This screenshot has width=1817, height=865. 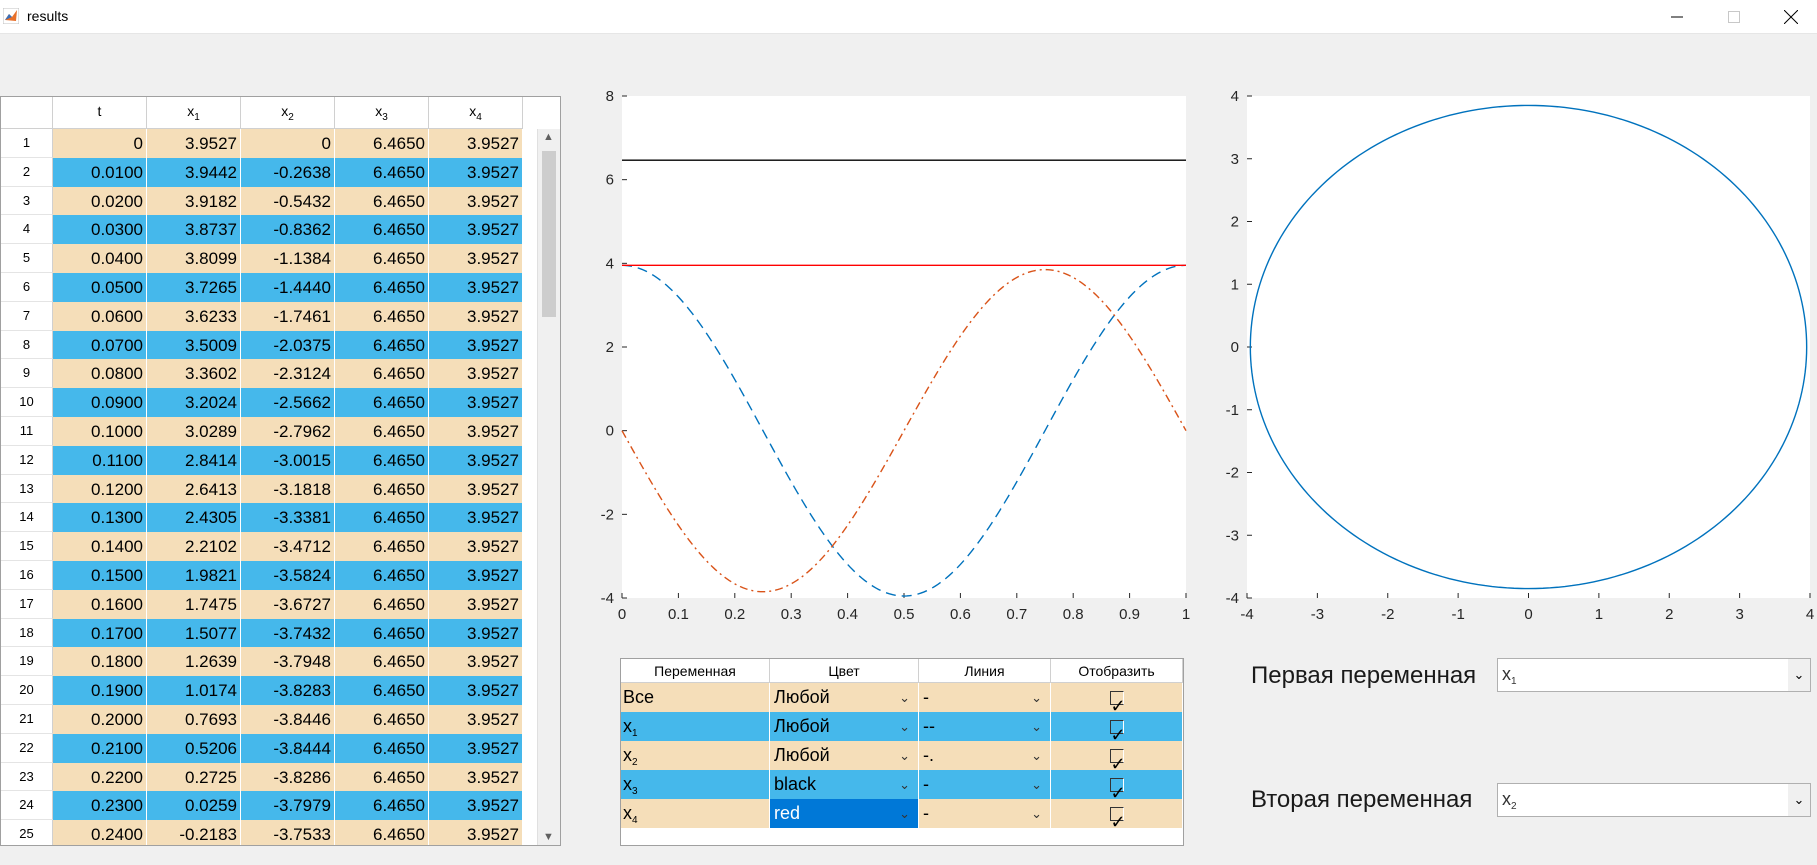 I want to click on table-cell-t: 0.0300, so click(x=100, y=230).